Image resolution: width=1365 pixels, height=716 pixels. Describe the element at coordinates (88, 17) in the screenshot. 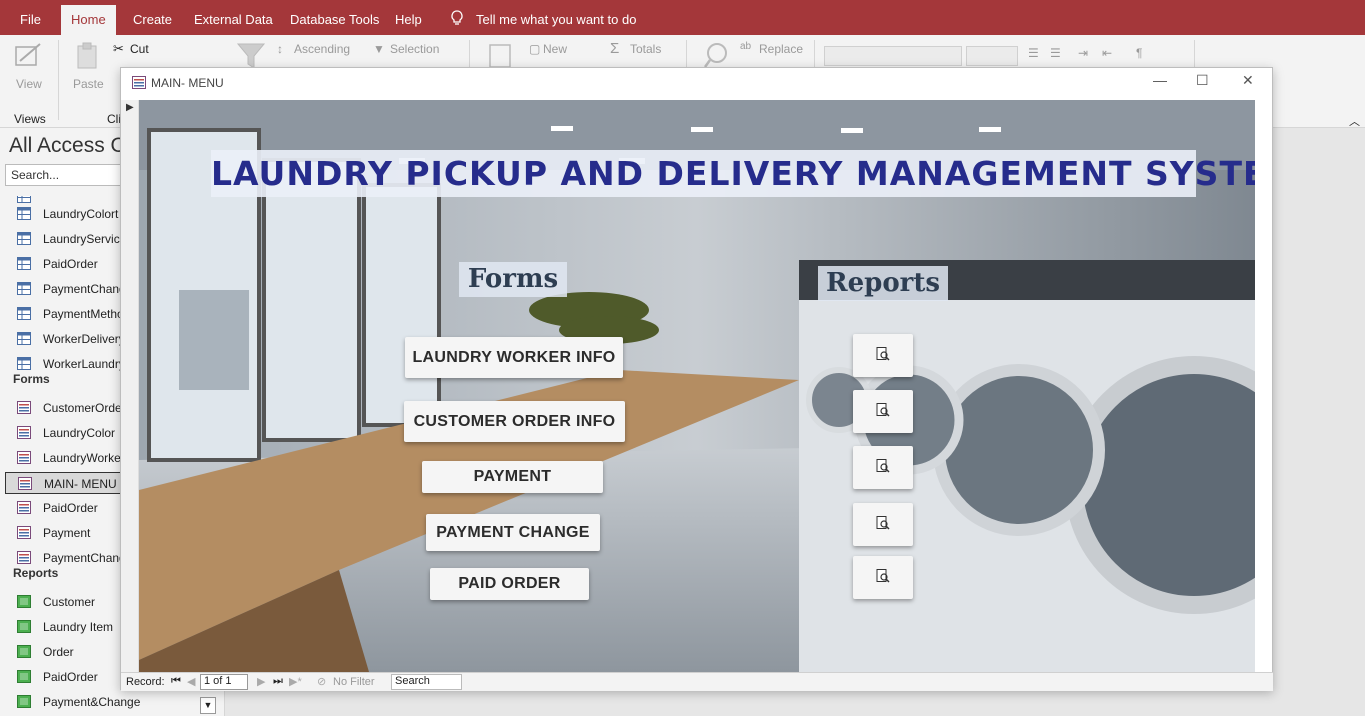

I see `tab-home: Home` at that location.